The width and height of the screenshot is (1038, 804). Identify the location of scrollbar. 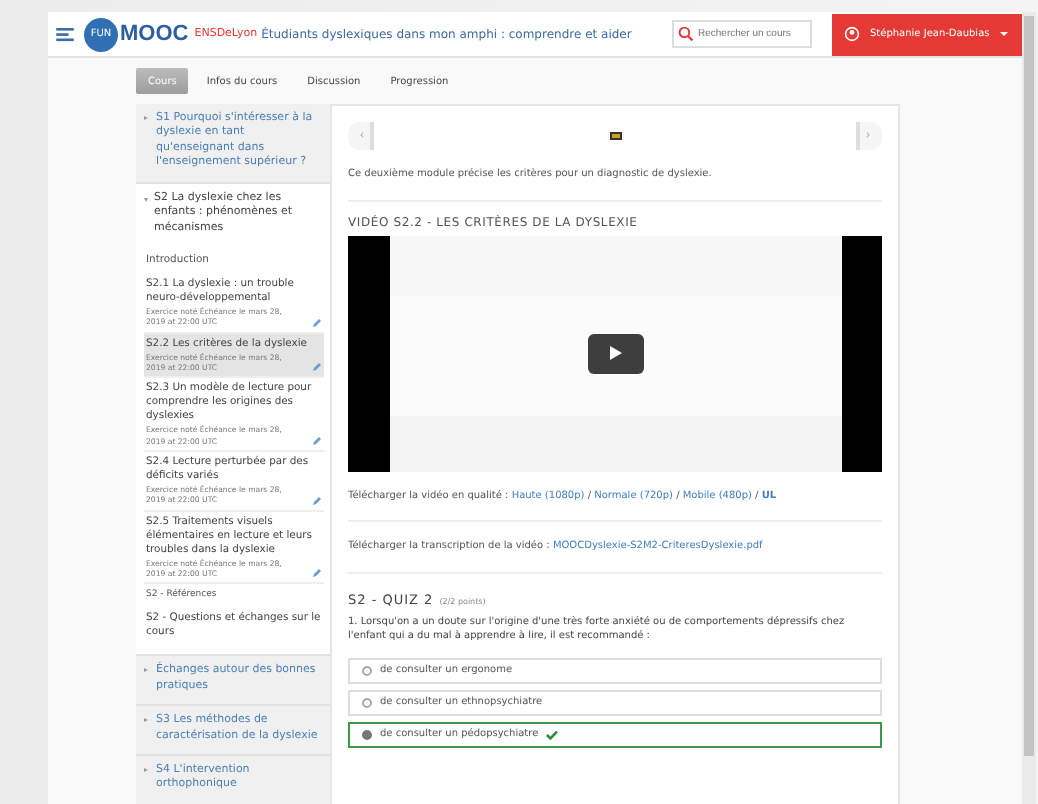
(1029, 408).